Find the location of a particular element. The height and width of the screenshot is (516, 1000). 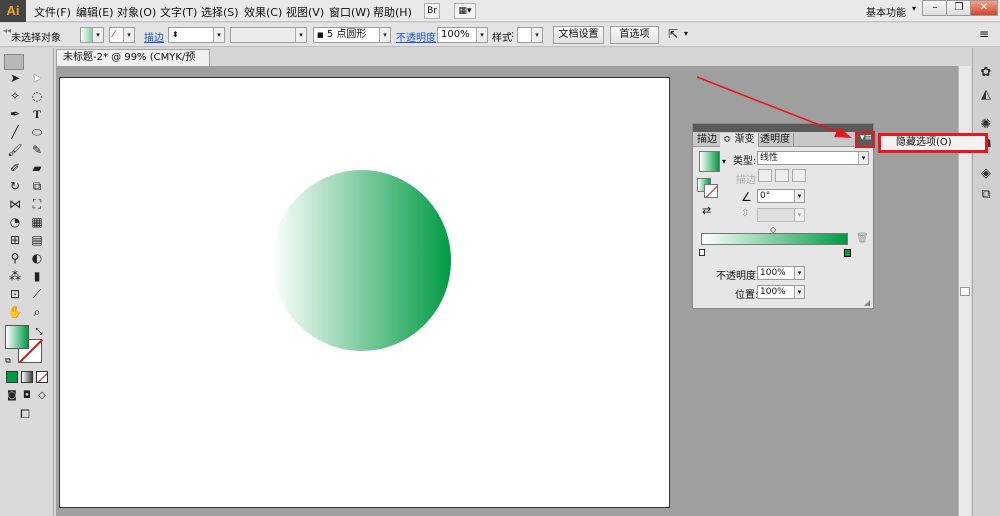

panel-menu-icon: ≡ is located at coordinates (984, 34).